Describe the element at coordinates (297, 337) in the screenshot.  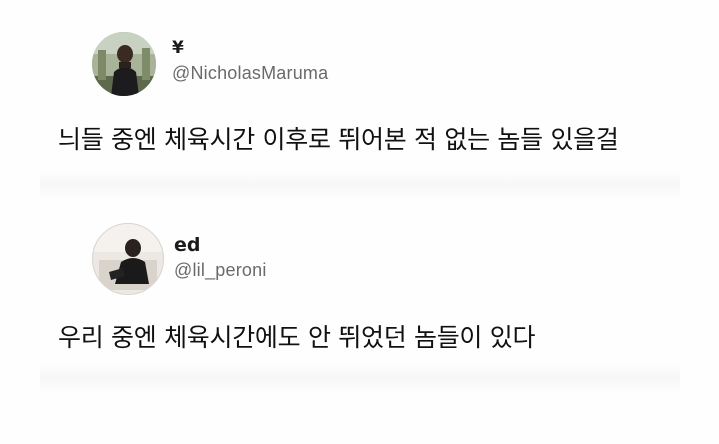
I see `tweet-text: 우리 중엔 체육시간에도 안 뛰었던 놈들이 있다` at that location.